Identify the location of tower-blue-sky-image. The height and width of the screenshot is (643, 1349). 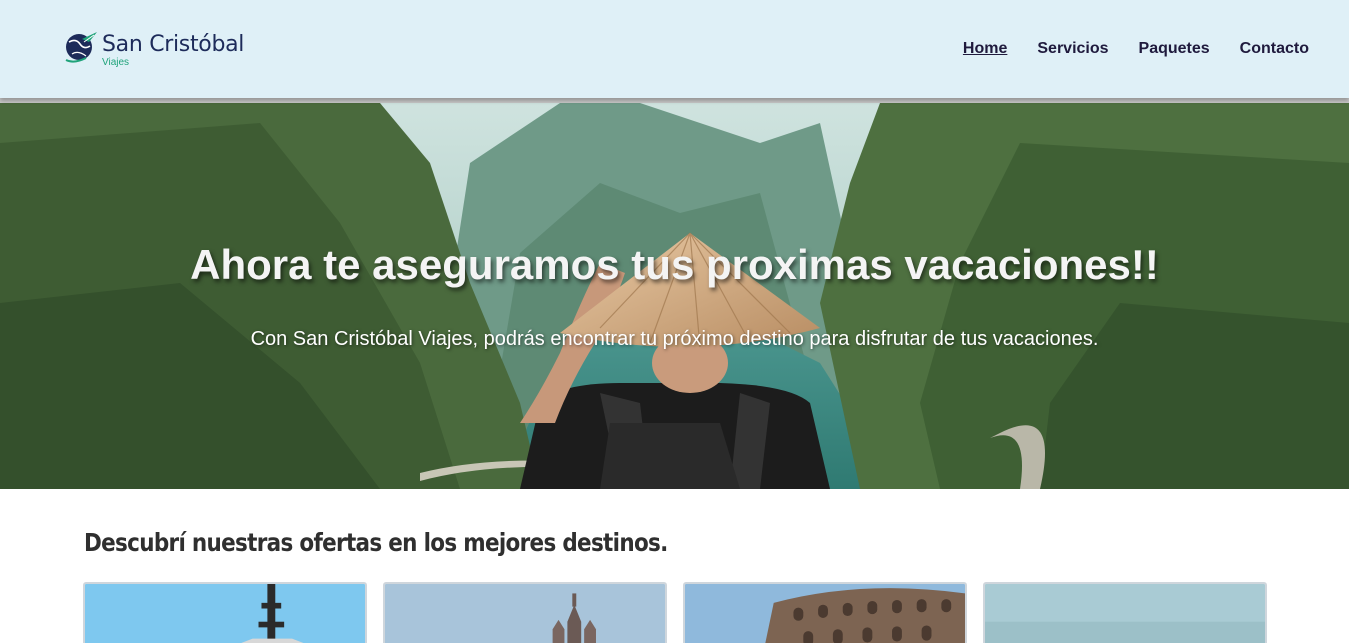
(225, 613).